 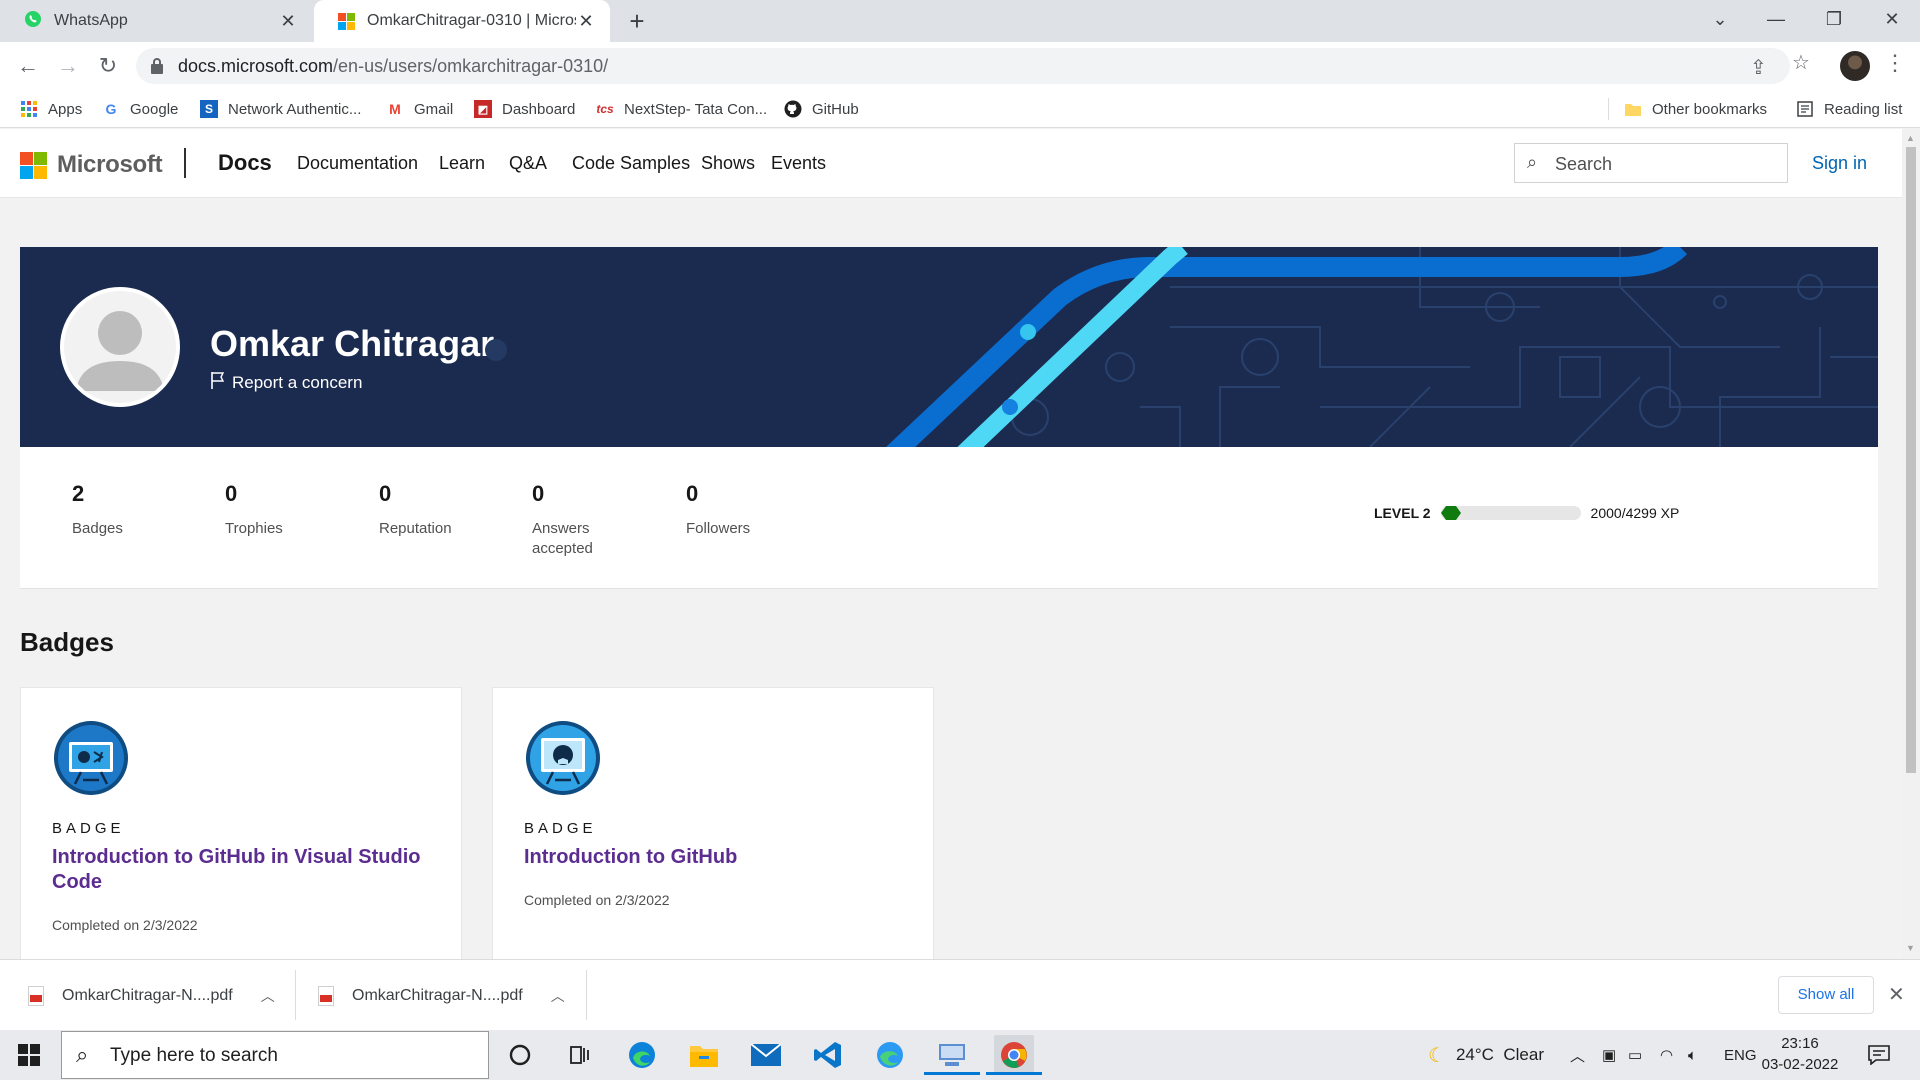 I want to click on forward-button: →, so click(x=68, y=66).